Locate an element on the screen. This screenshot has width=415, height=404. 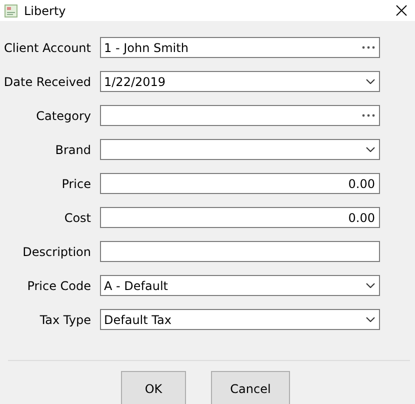
field-label: Tax Type is located at coordinates (65, 320).